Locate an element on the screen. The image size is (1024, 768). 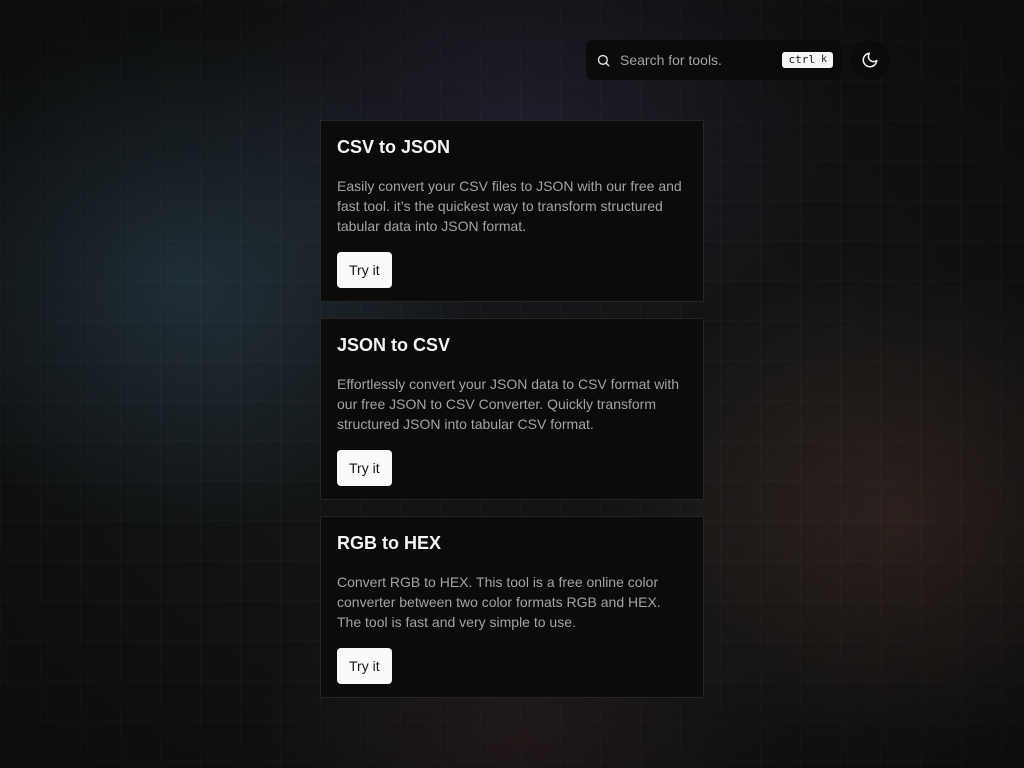
card-title: CSV to JSON is located at coordinates (394, 147).